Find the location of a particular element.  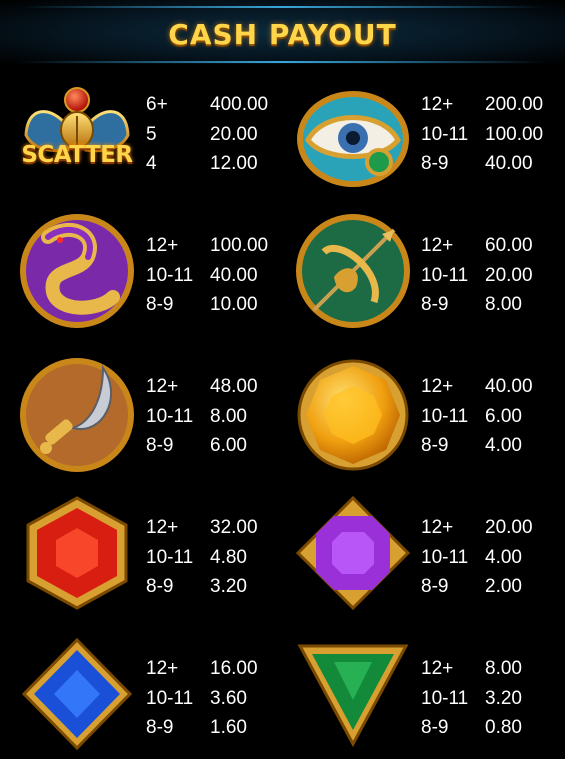

payout-row: 12+ 20.00 is located at coordinates (493, 528).